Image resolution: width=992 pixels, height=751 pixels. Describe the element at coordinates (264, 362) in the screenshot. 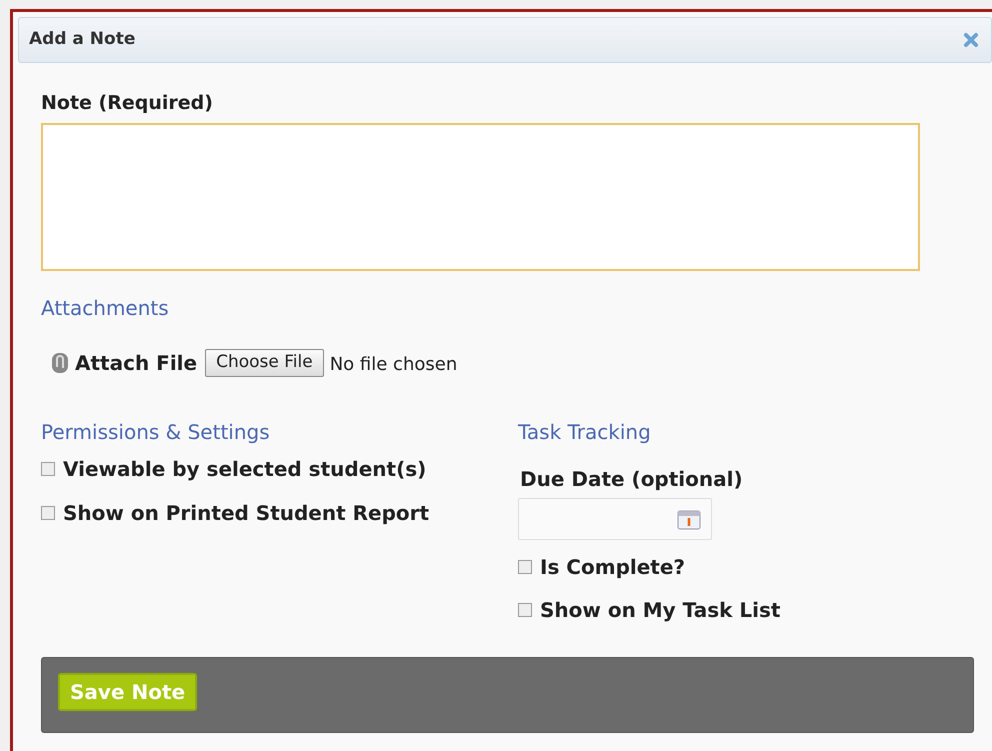

I see `choose-file-button: Choose File` at that location.